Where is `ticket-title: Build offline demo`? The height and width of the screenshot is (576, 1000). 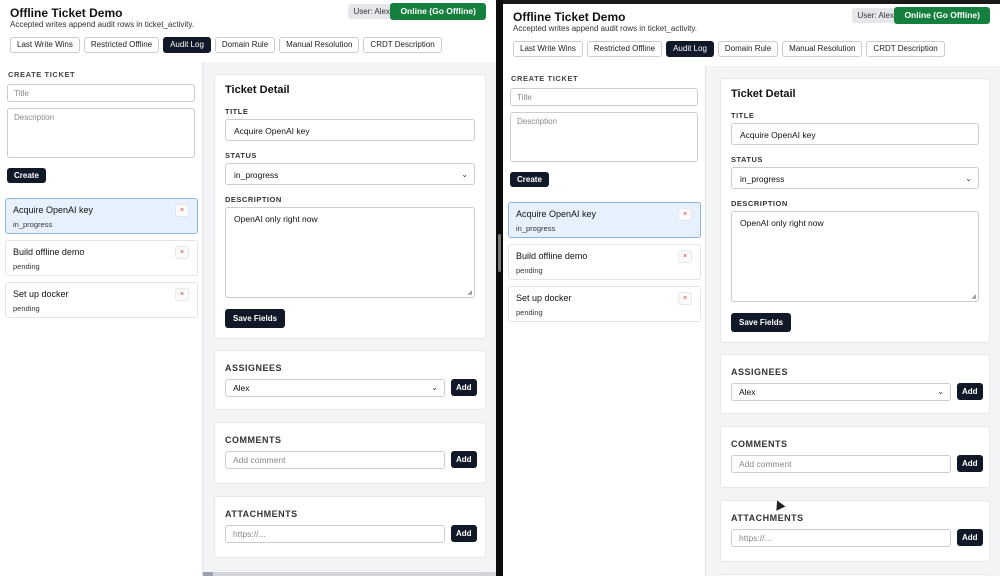 ticket-title: Build offline demo is located at coordinates (552, 256).